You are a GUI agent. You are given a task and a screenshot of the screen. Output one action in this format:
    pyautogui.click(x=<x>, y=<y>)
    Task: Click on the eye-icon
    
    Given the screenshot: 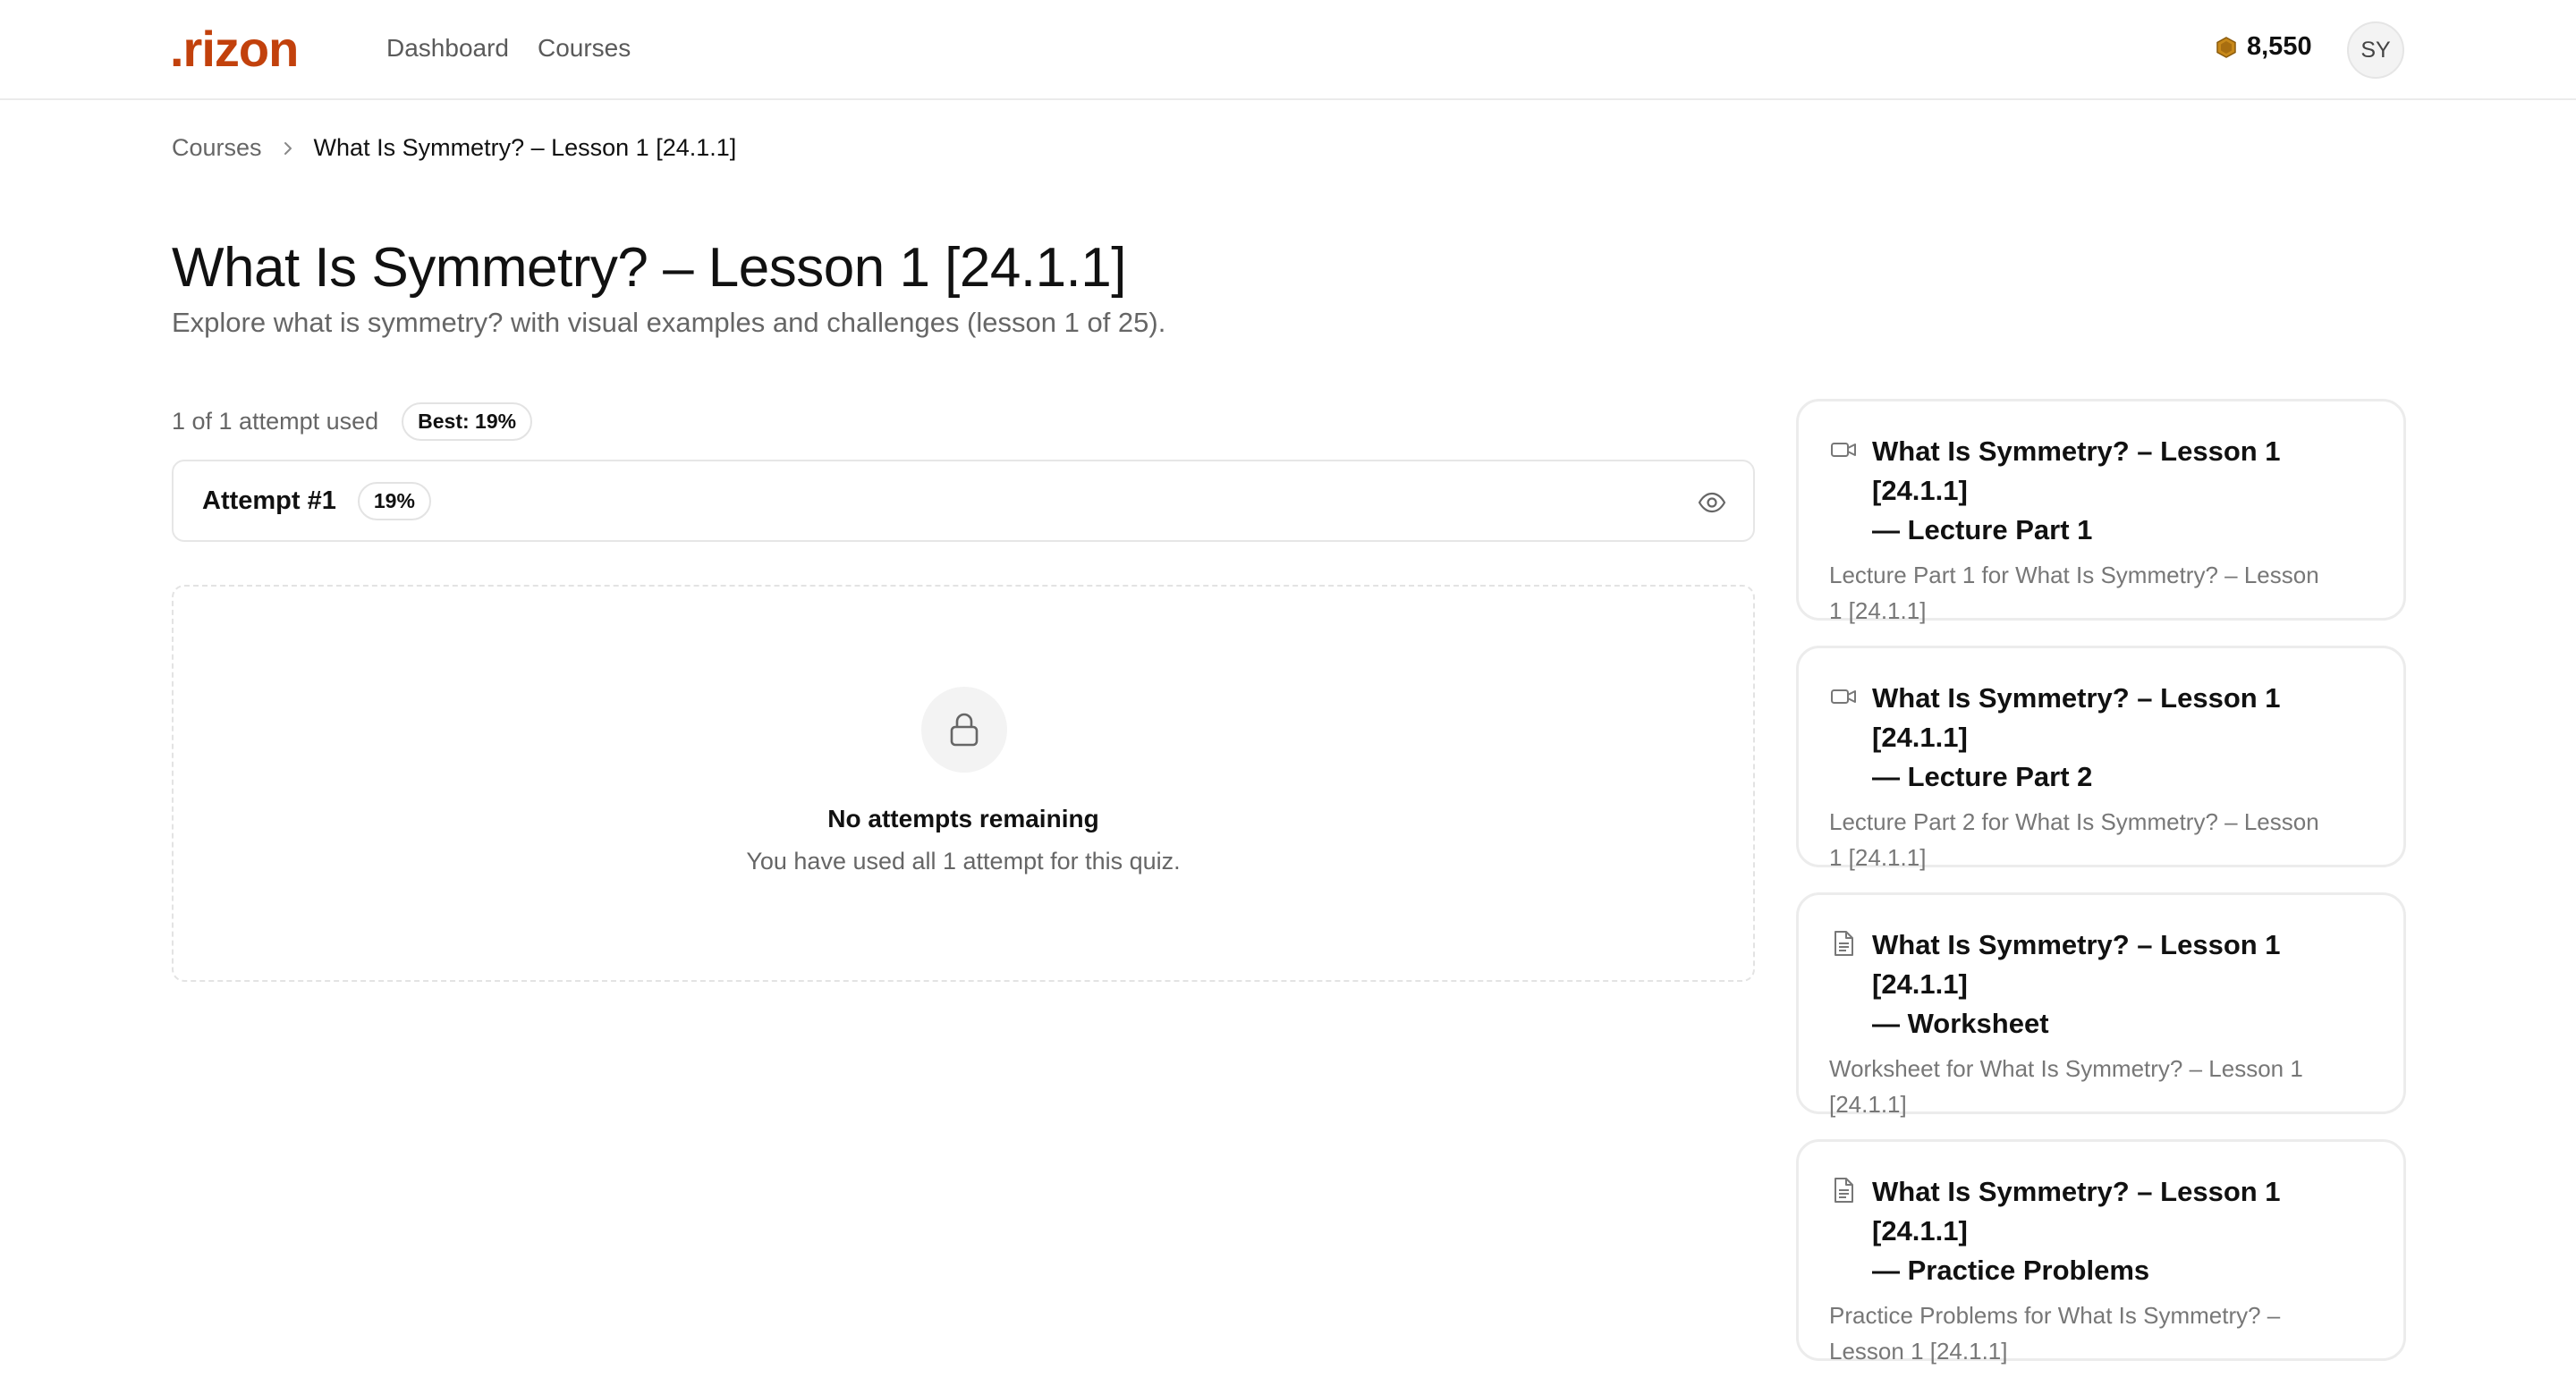 What is the action you would take?
    pyautogui.click(x=1712, y=502)
    